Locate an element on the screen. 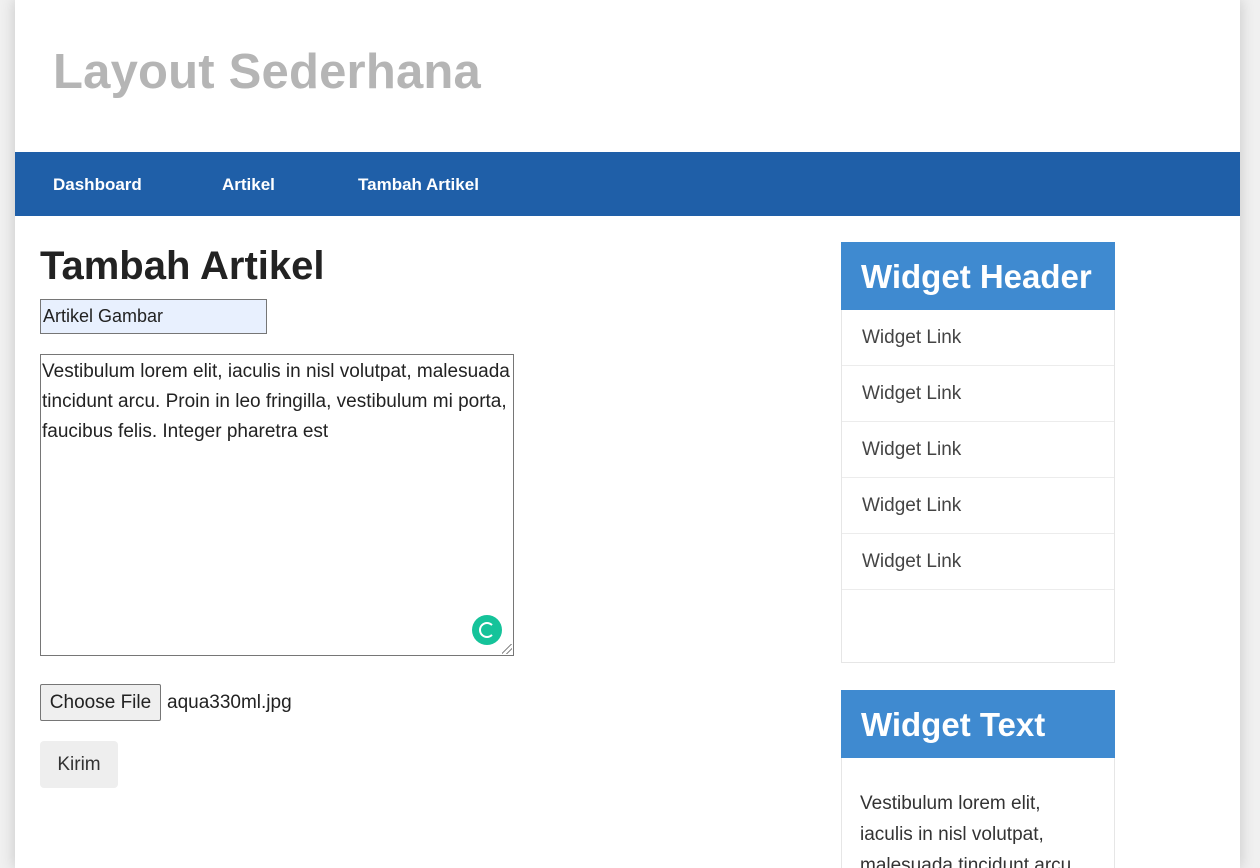 The width and height of the screenshot is (1260, 868). resize-grip-icon is located at coordinates (507, 649).